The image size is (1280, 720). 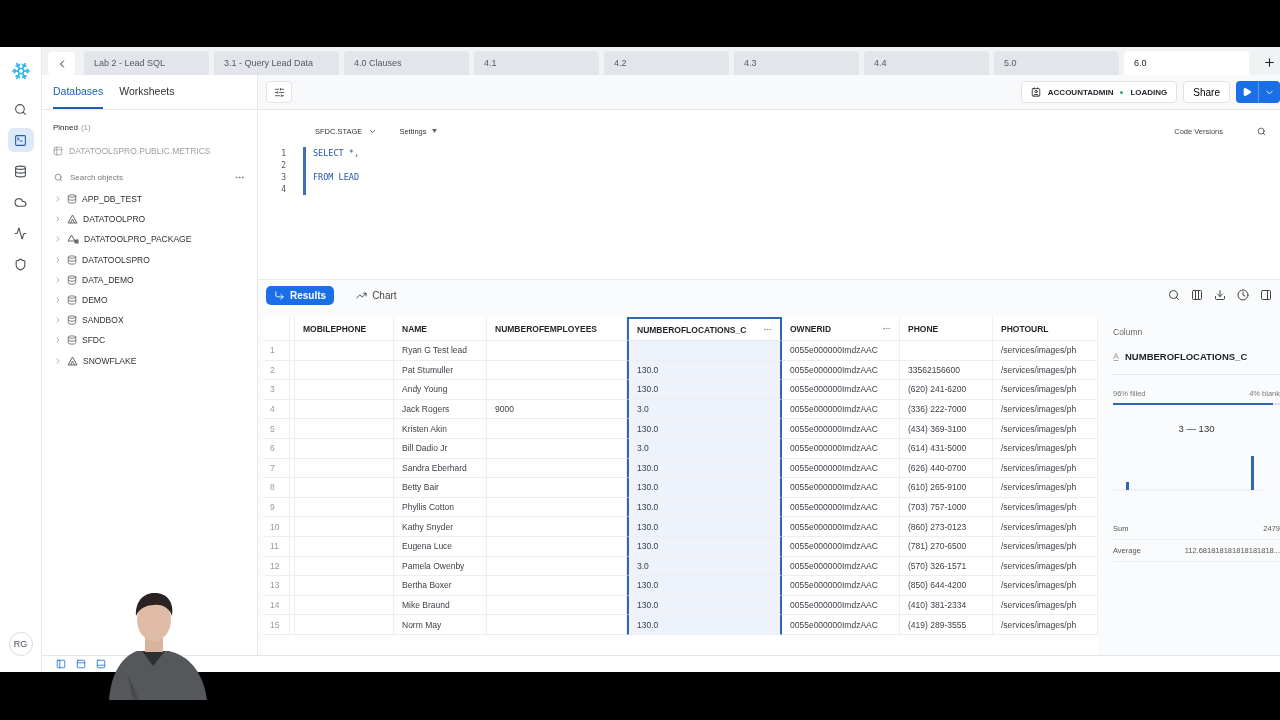 I want to click on table-cell: Norm May, so click(x=440, y=625).